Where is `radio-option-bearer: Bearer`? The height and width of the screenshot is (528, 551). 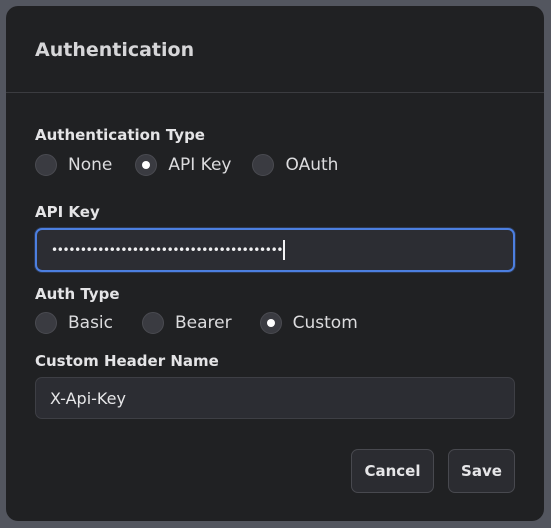
radio-option-bearer: Bearer is located at coordinates (187, 323).